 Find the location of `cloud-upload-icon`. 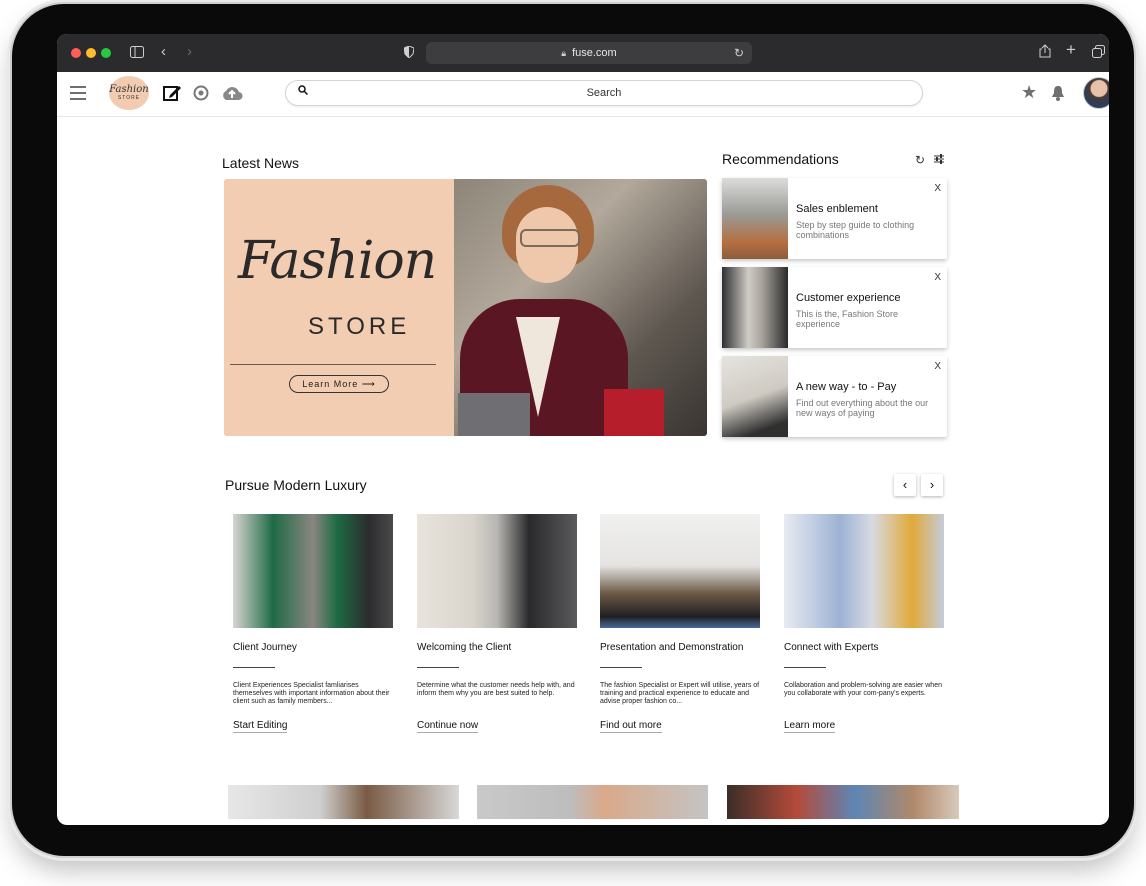

cloud-upload-icon is located at coordinates (232, 95).